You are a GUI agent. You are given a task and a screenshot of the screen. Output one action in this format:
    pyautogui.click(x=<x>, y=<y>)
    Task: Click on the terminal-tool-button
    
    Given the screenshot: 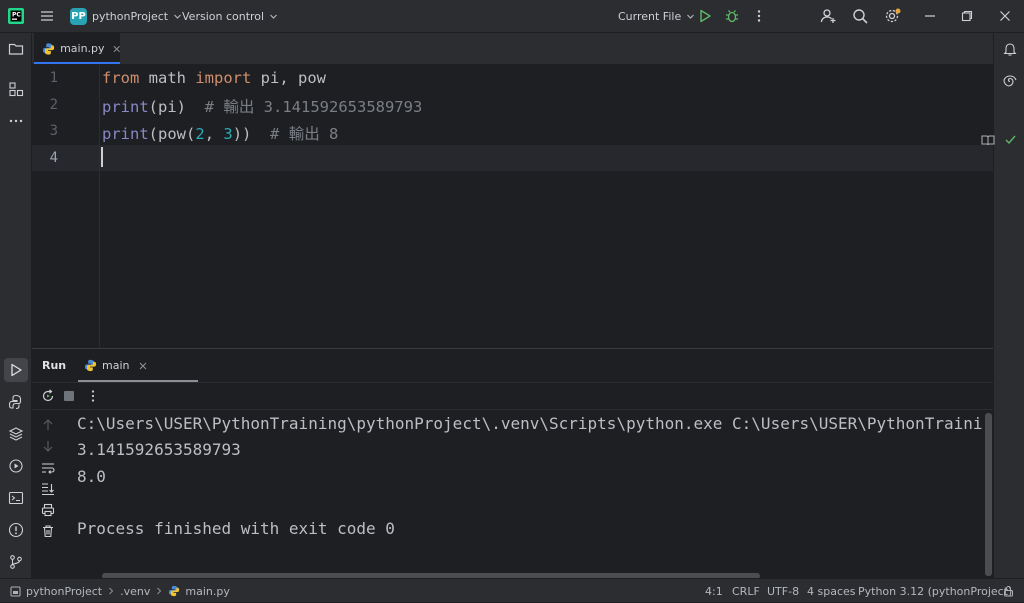 What is the action you would take?
    pyautogui.click(x=16, y=498)
    